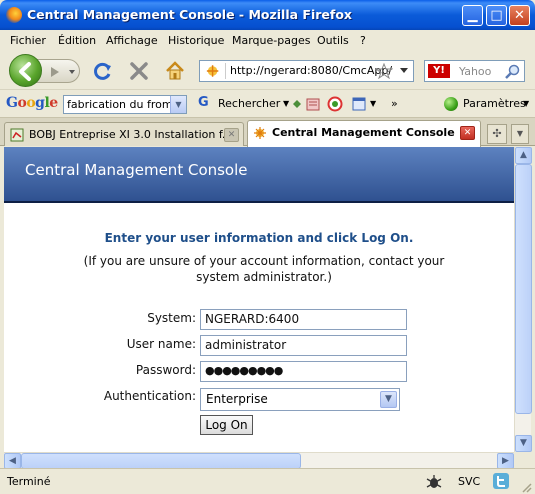 This screenshot has width=535, height=494. Describe the element at coordinates (103, 71) in the screenshot. I see `reload-icon` at that location.